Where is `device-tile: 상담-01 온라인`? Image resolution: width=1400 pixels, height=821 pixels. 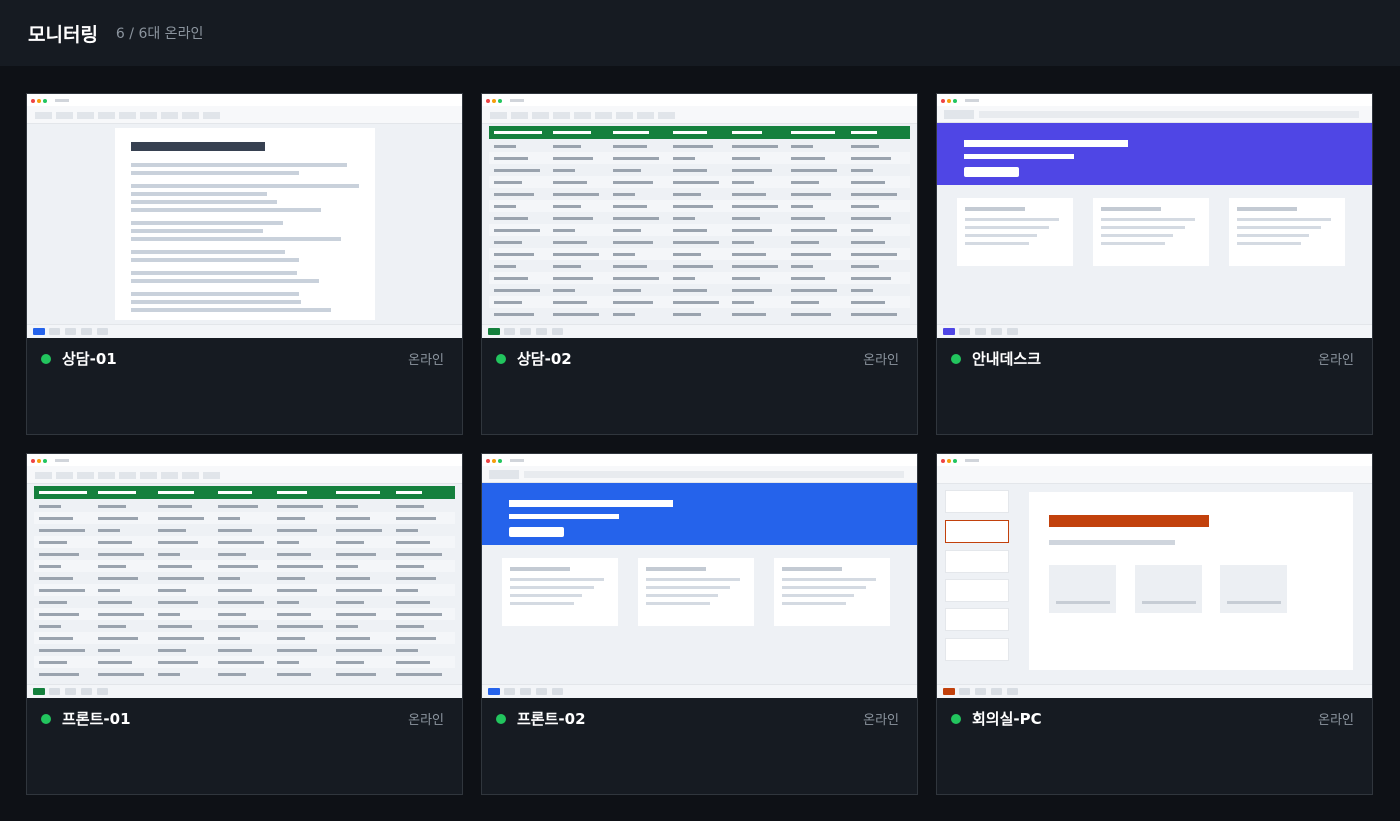
device-tile: 상담-01 온라인 is located at coordinates (244, 264).